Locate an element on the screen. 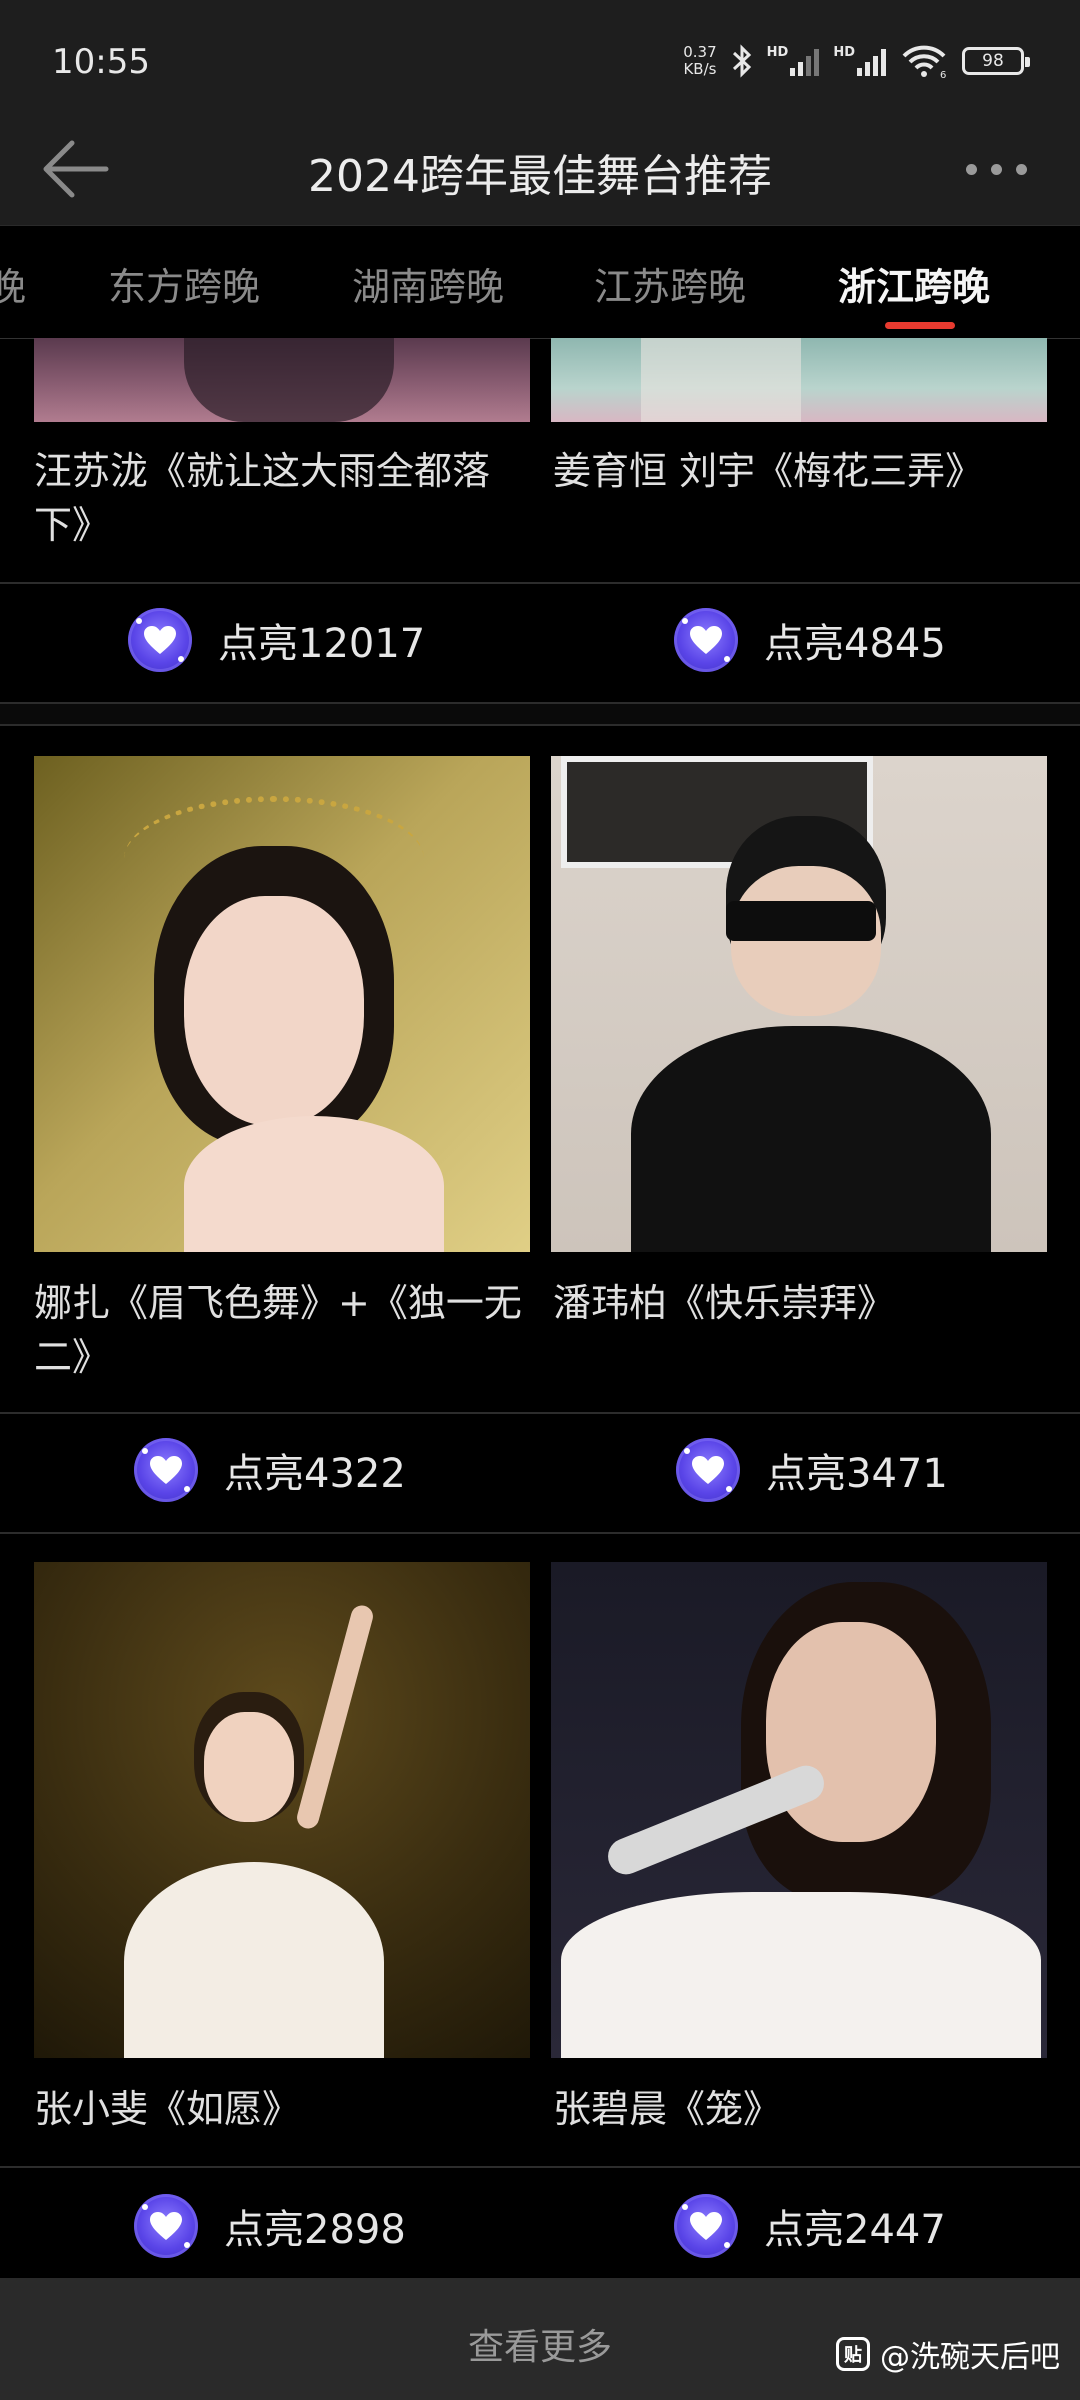 Image resolution: width=1080 pixels, height=2400 pixels. like-count: 点亮2447 is located at coordinates (855, 2230).